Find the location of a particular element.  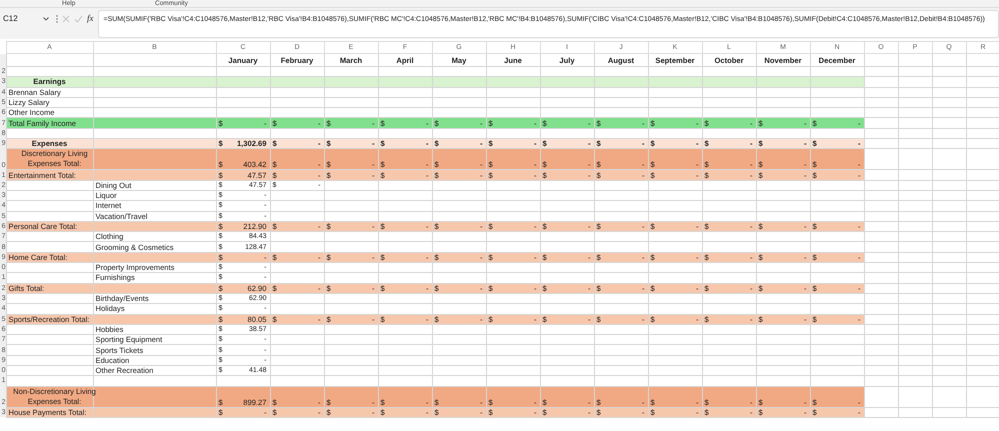

cancel-icon is located at coordinates (66, 18).